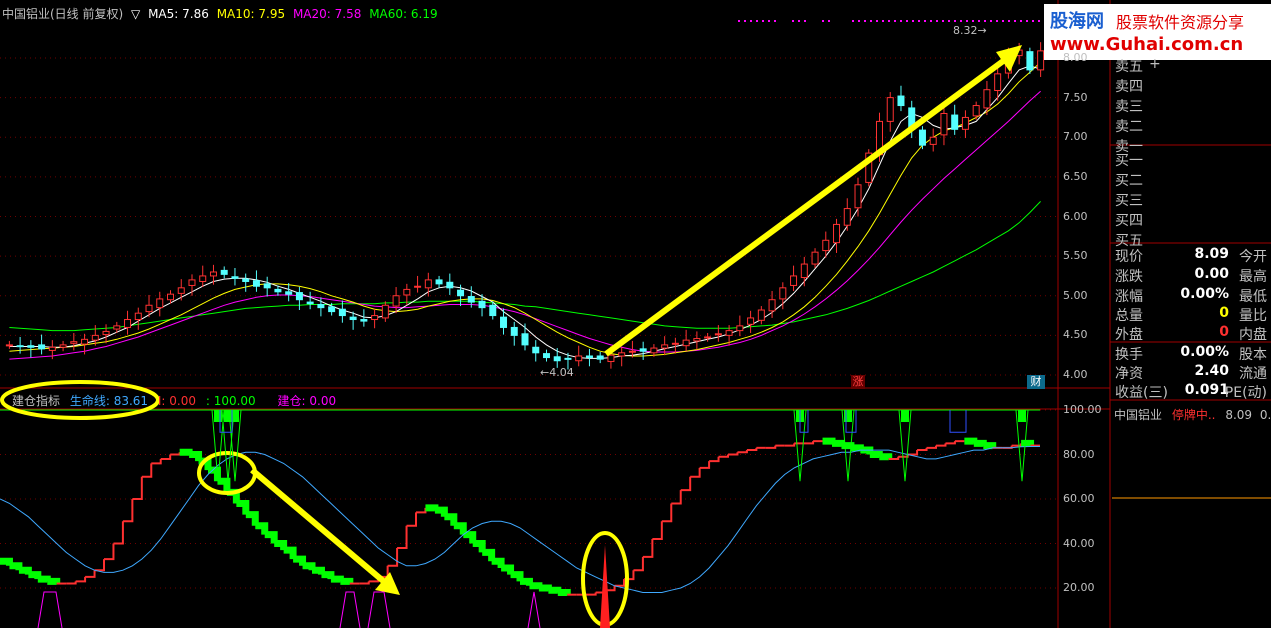 The height and width of the screenshot is (628, 1271). I want to click on rise-badge: 涨, so click(858, 382).